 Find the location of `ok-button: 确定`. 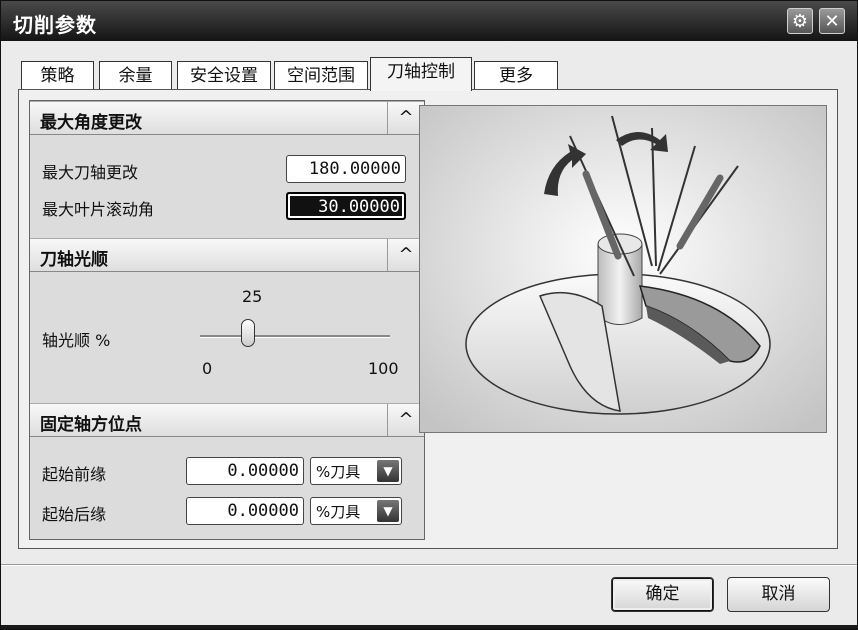

ok-button: 确定 is located at coordinates (662, 594).